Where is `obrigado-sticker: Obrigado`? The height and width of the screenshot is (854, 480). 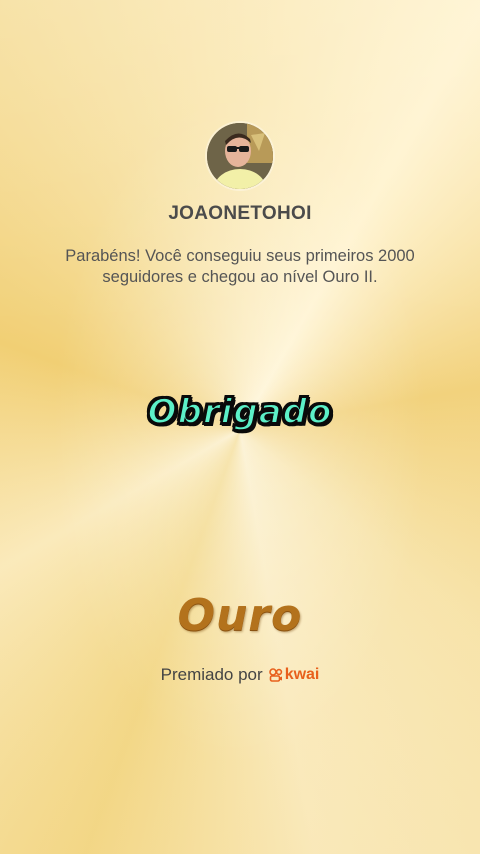 obrigado-sticker: Obrigado is located at coordinates (240, 412).